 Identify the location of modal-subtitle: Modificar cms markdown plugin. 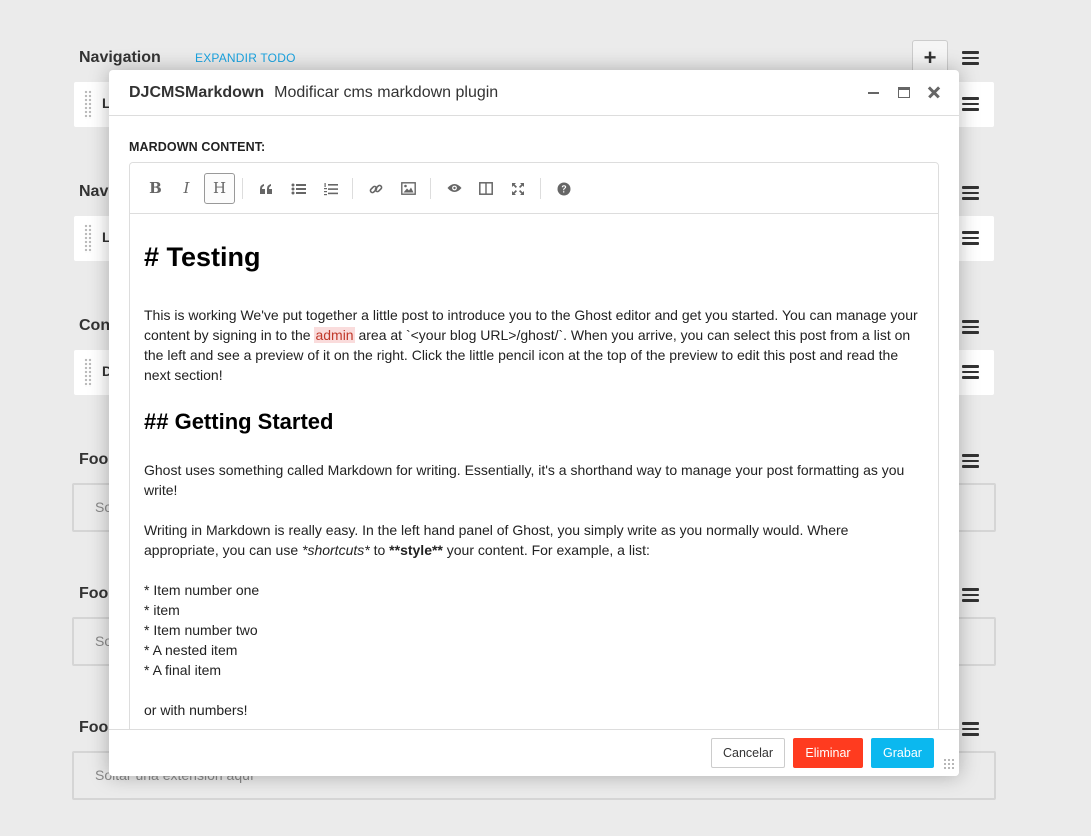
(386, 92).